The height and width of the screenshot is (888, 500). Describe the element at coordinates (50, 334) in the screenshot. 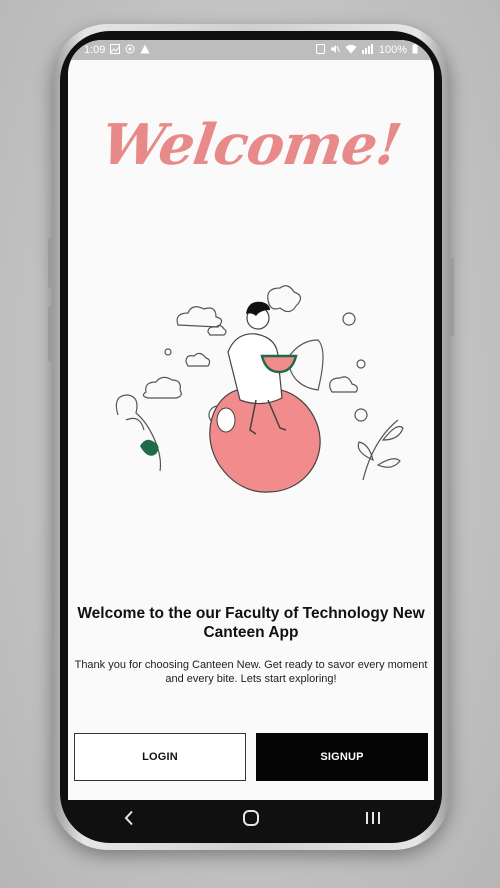

I see `side-button` at that location.